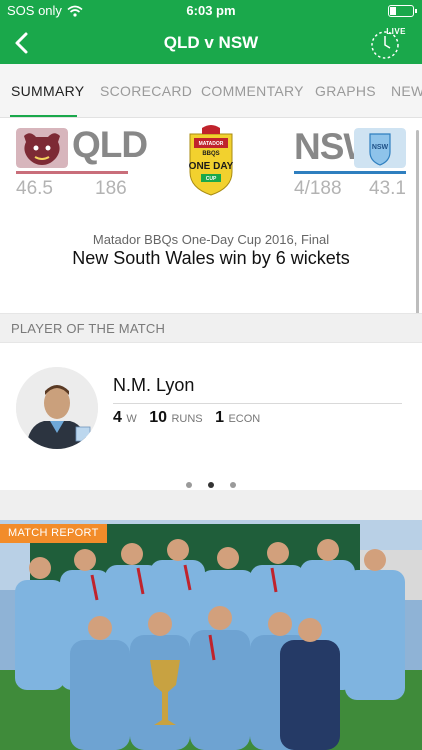 The width and height of the screenshot is (422, 750). I want to click on battery-icon, so click(402, 11).